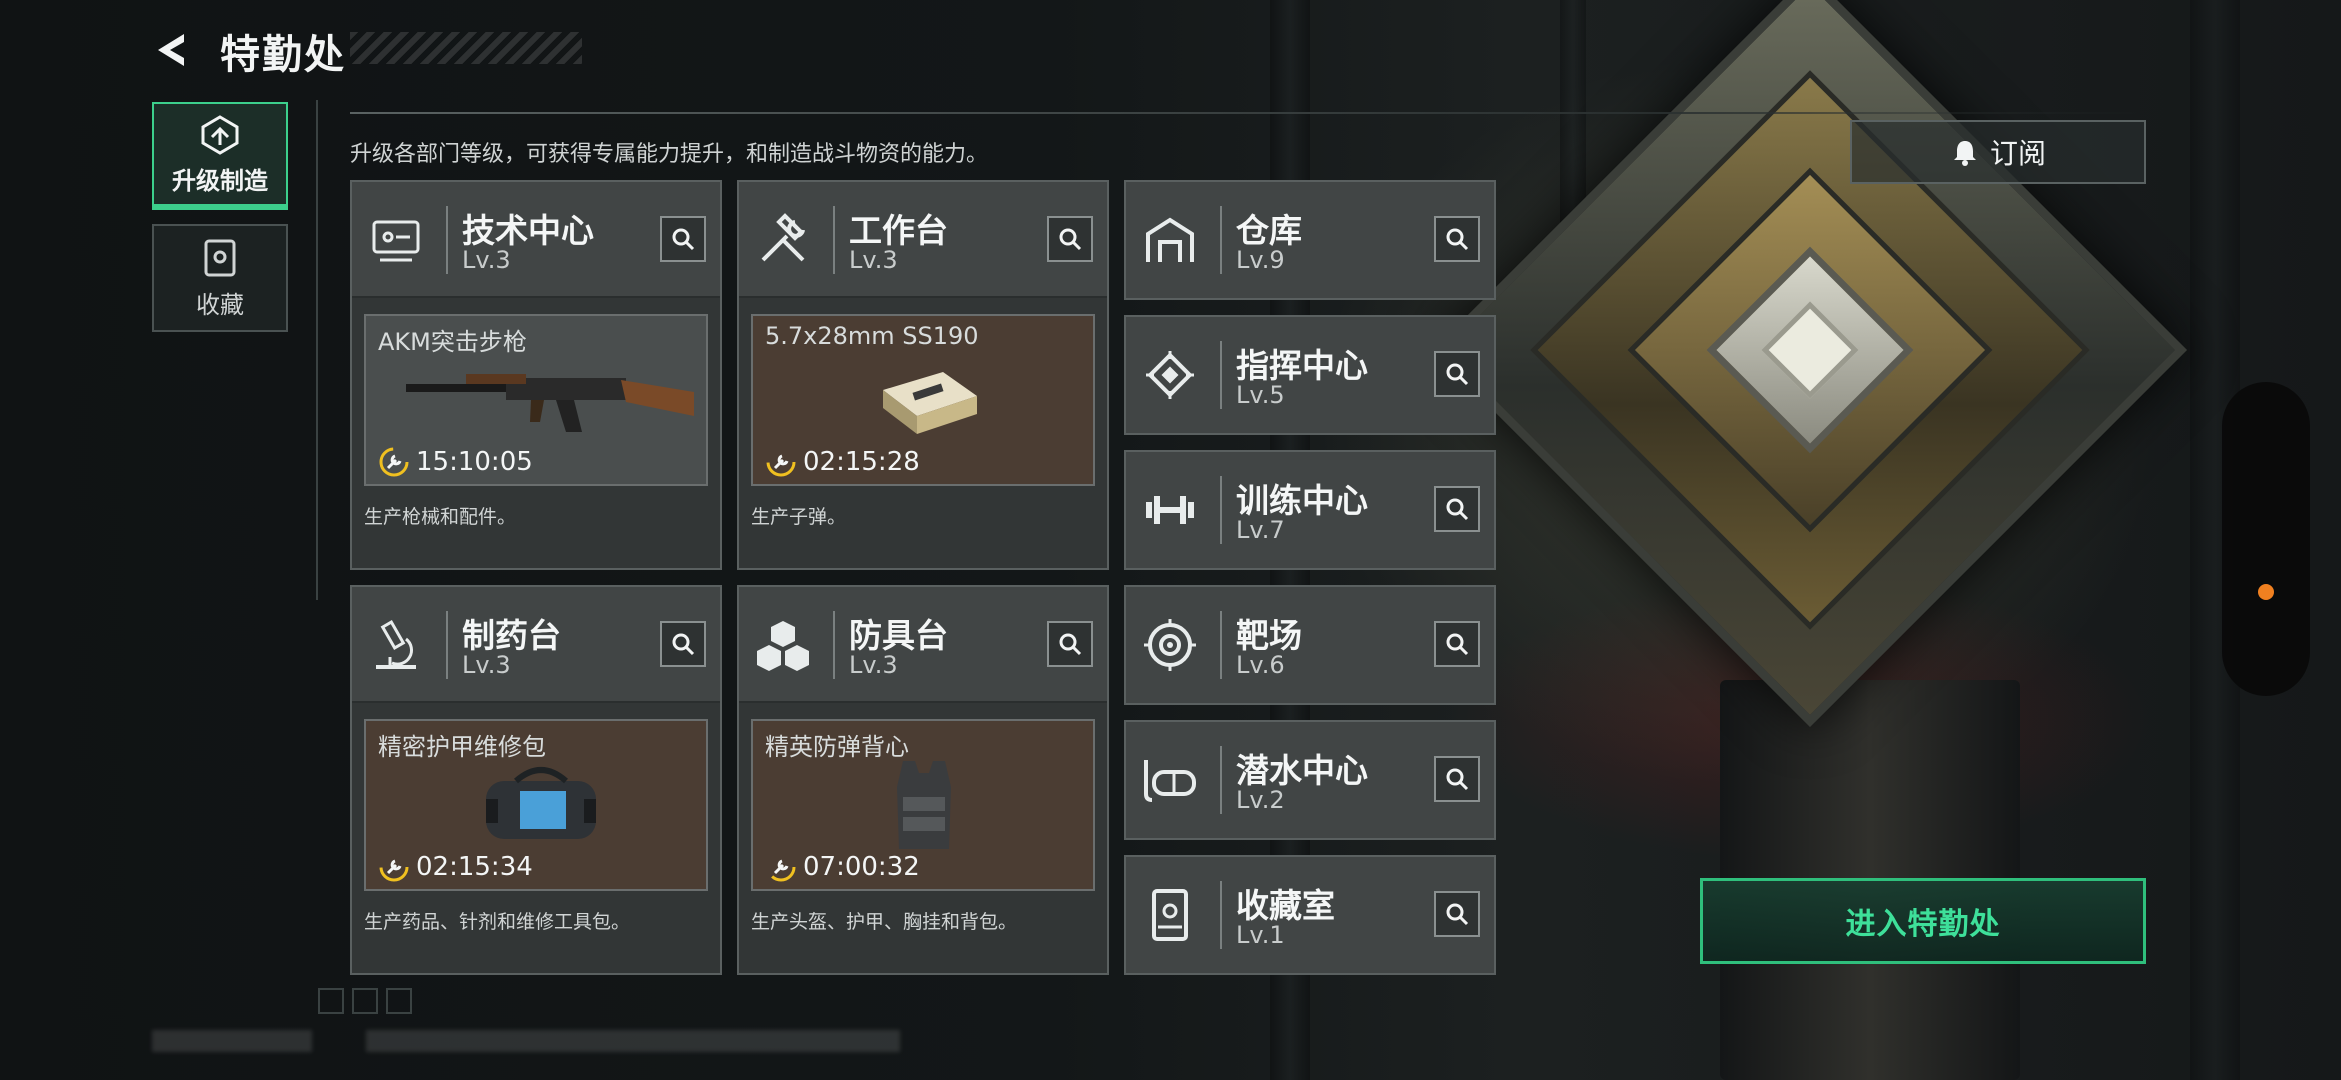 Image resolution: width=2341 pixels, height=1080 pixels. I want to click on dept-panel-collection-room: 收藏室 Lv.1, so click(1310, 915).